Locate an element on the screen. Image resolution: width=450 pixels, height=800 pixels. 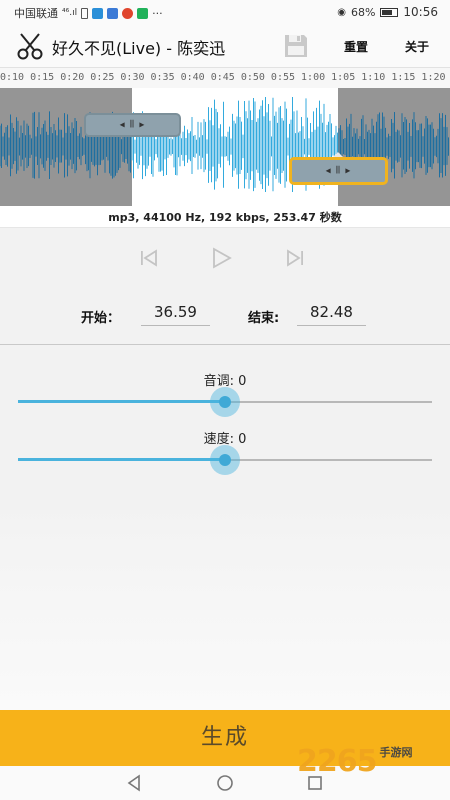
about-button: 关于 is located at coordinates (417, 46).